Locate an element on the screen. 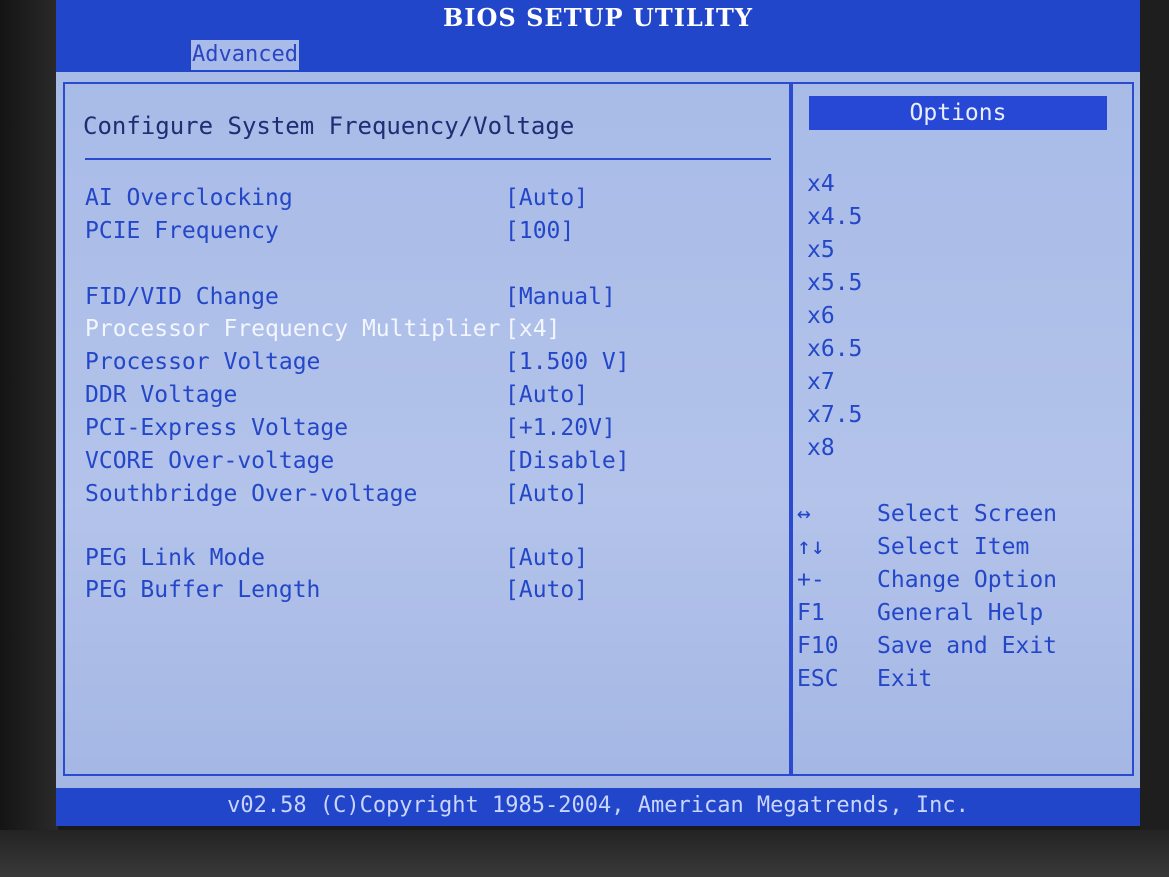 This screenshot has height=877, width=1169. menu-bar: Advanced is located at coordinates (598, 54).